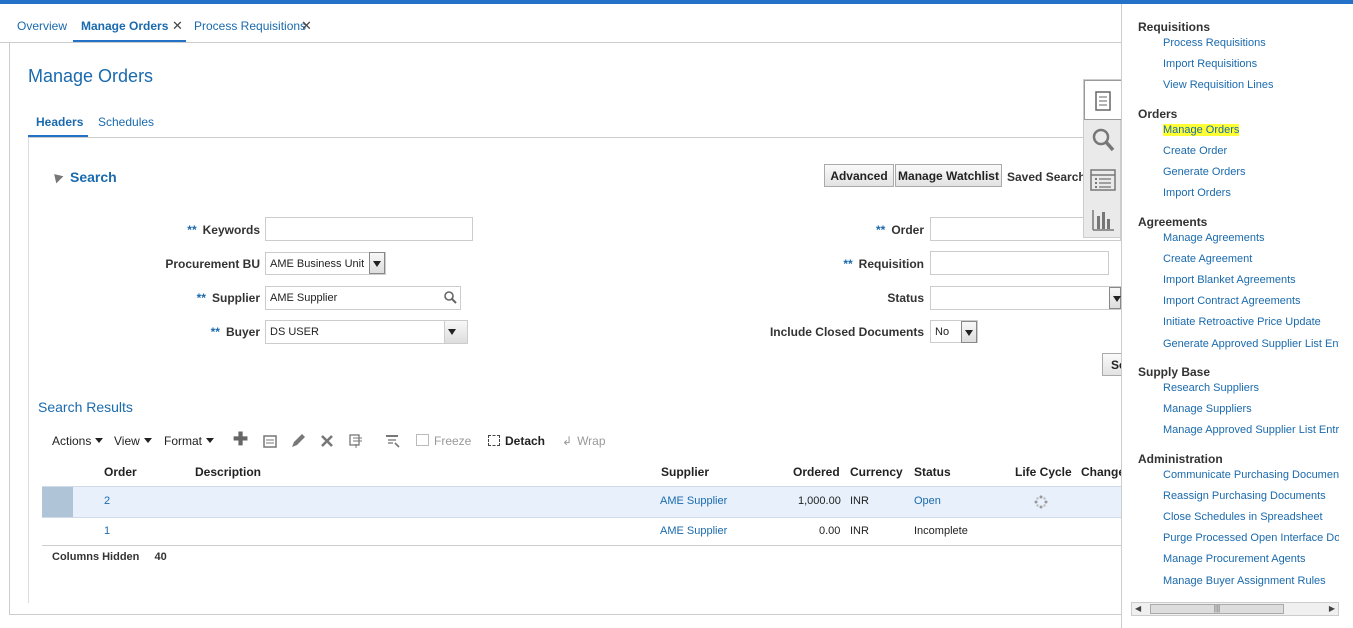 The height and width of the screenshot is (628, 1353). What do you see at coordinates (1255, 238) in the screenshot?
I see `task-manage-agreements: Manage Agreements` at bounding box center [1255, 238].